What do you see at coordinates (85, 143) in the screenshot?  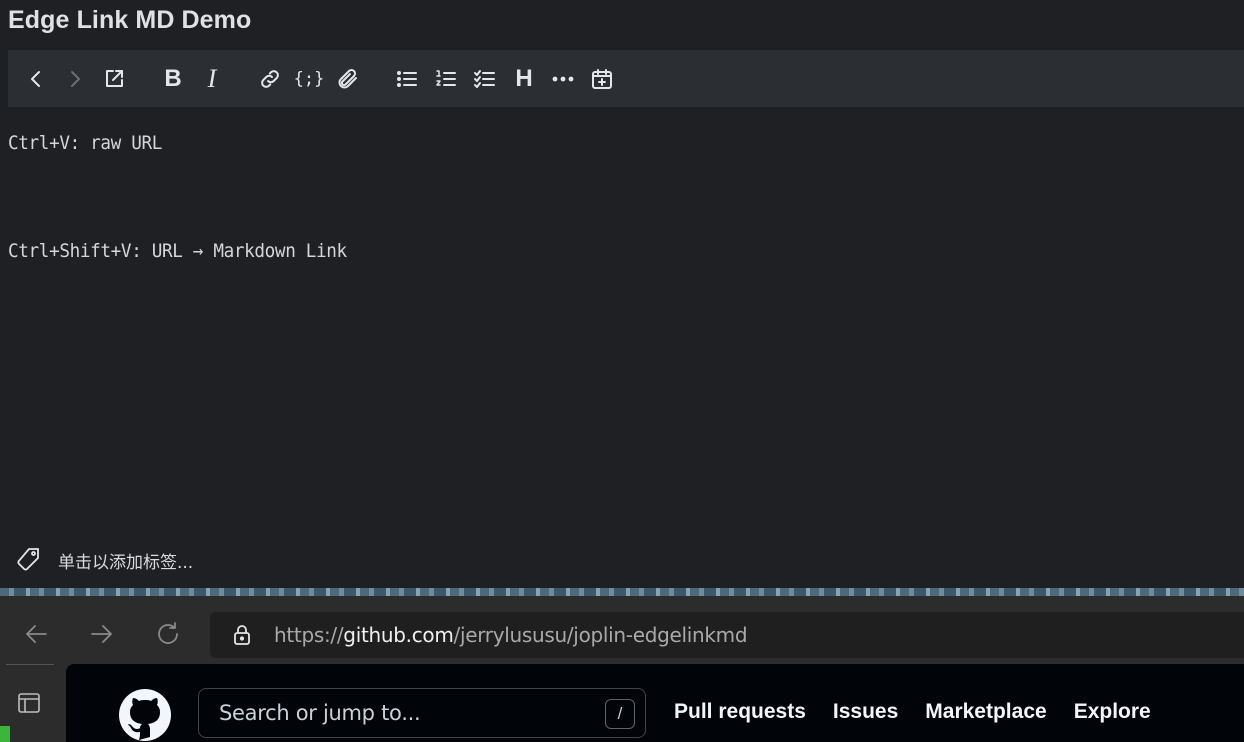 I see `editor-line-1: Ctrl+V: raw URL` at bounding box center [85, 143].